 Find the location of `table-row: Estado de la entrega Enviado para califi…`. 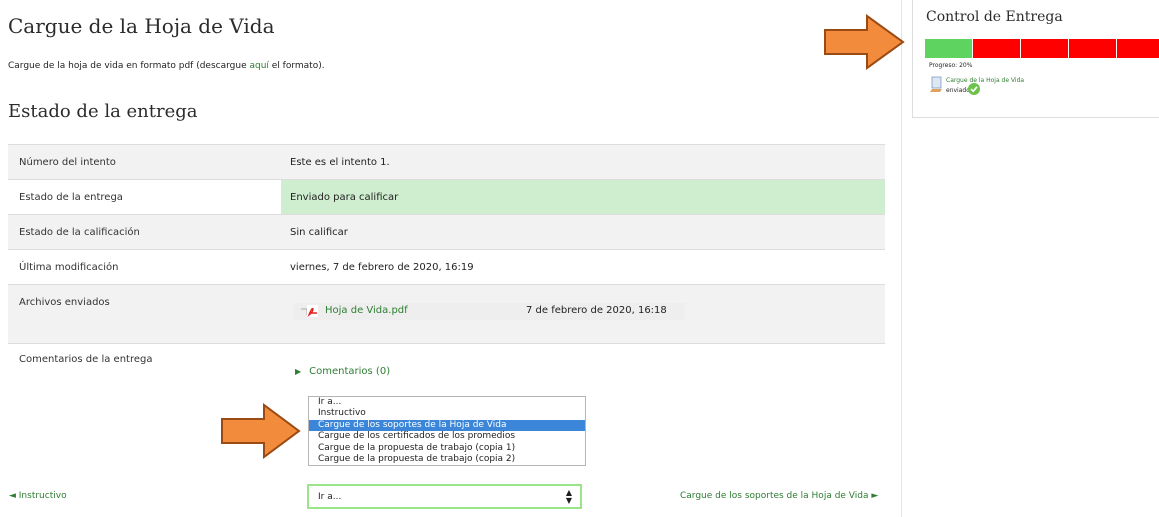

table-row: Estado de la entrega Enviado para califi… is located at coordinates (446, 197).